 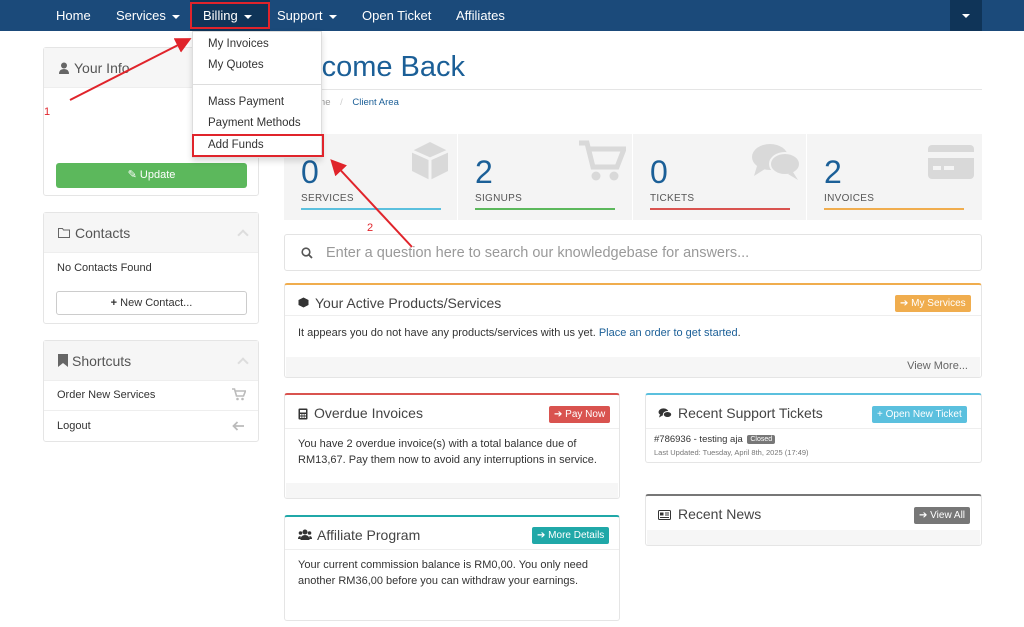 I want to click on annotation-label-2: 2, so click(x=370, y=228).